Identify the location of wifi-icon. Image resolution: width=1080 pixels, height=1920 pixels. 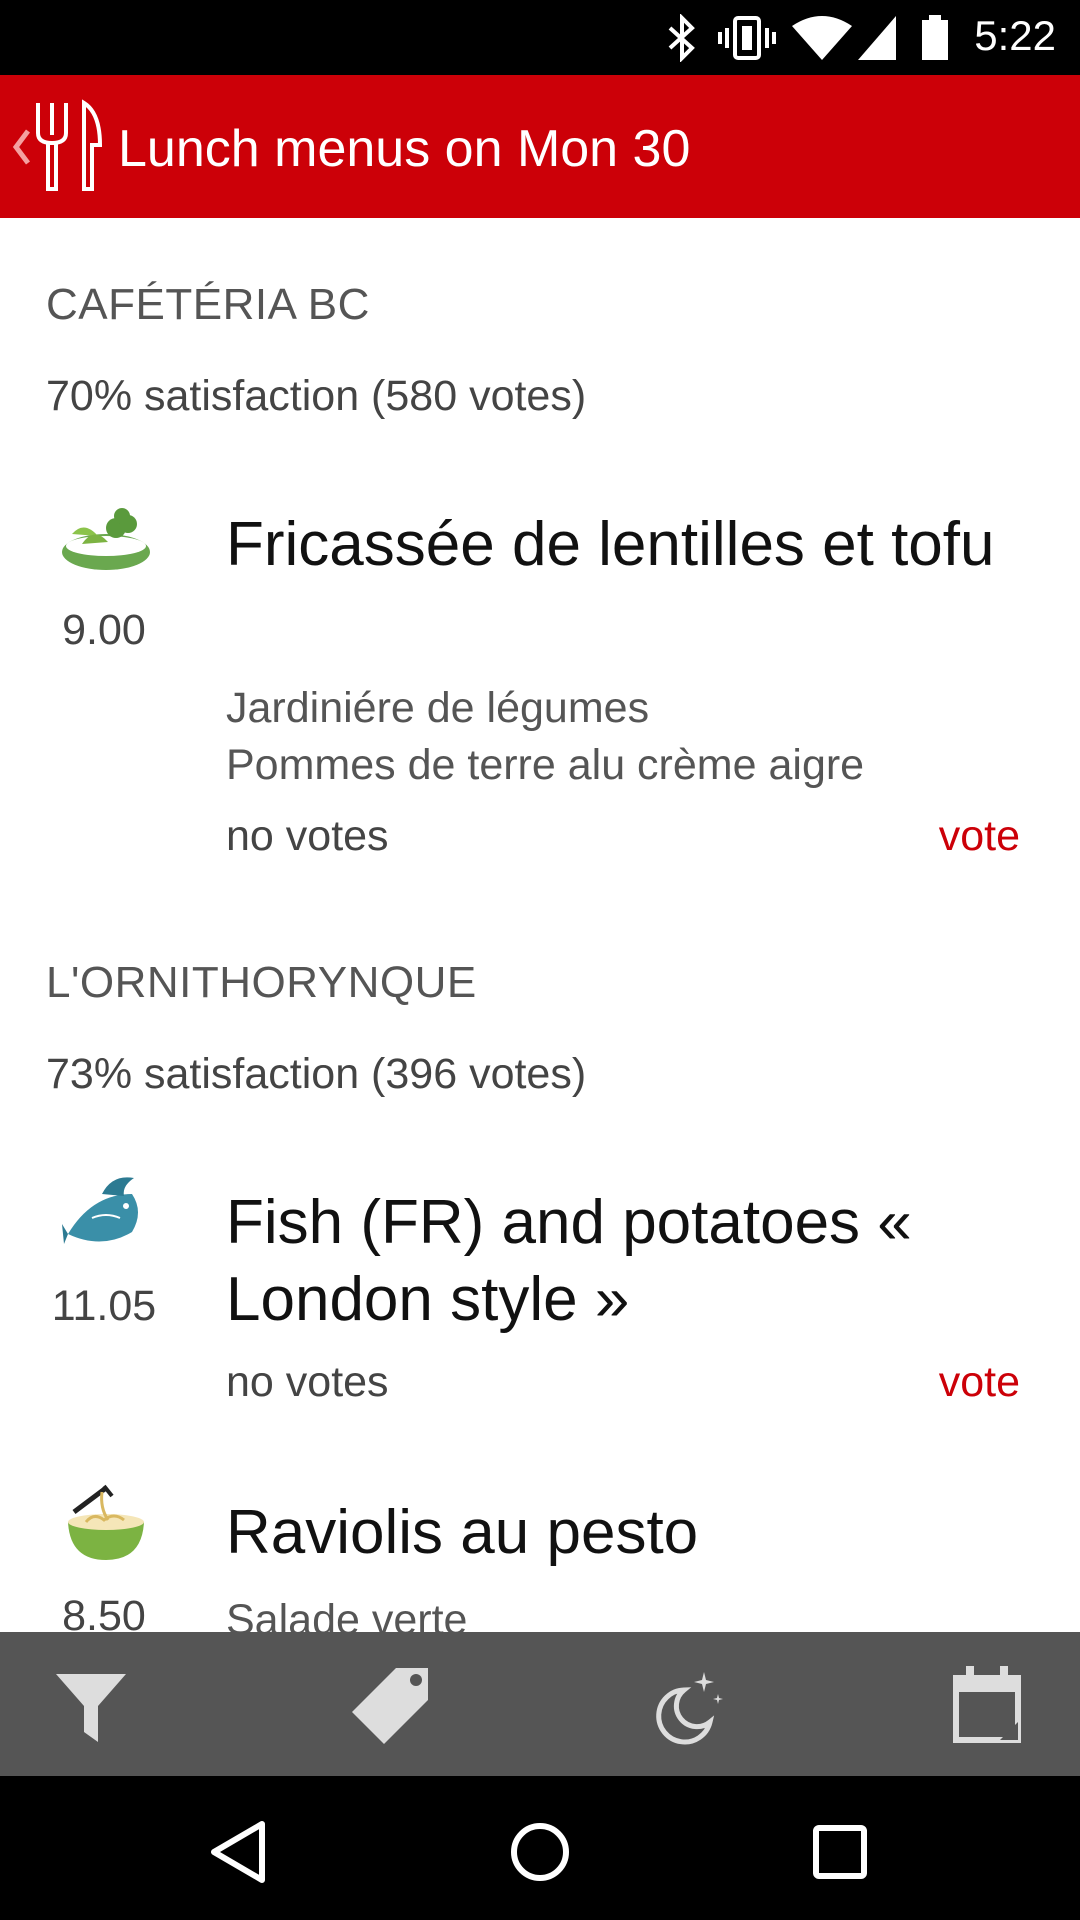
(822, 38).